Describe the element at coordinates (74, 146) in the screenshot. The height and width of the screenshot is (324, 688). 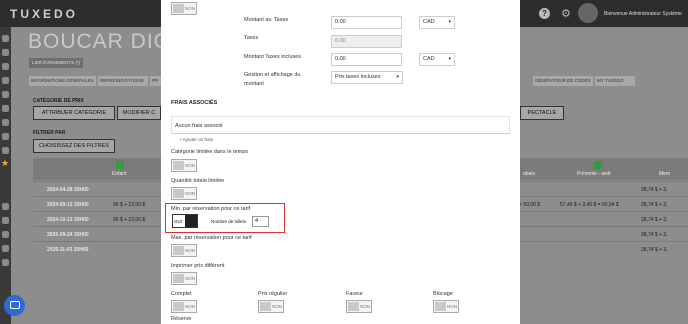
I see `choose-filters-button: CHOISISSEZ DES FILTRES` at that location.